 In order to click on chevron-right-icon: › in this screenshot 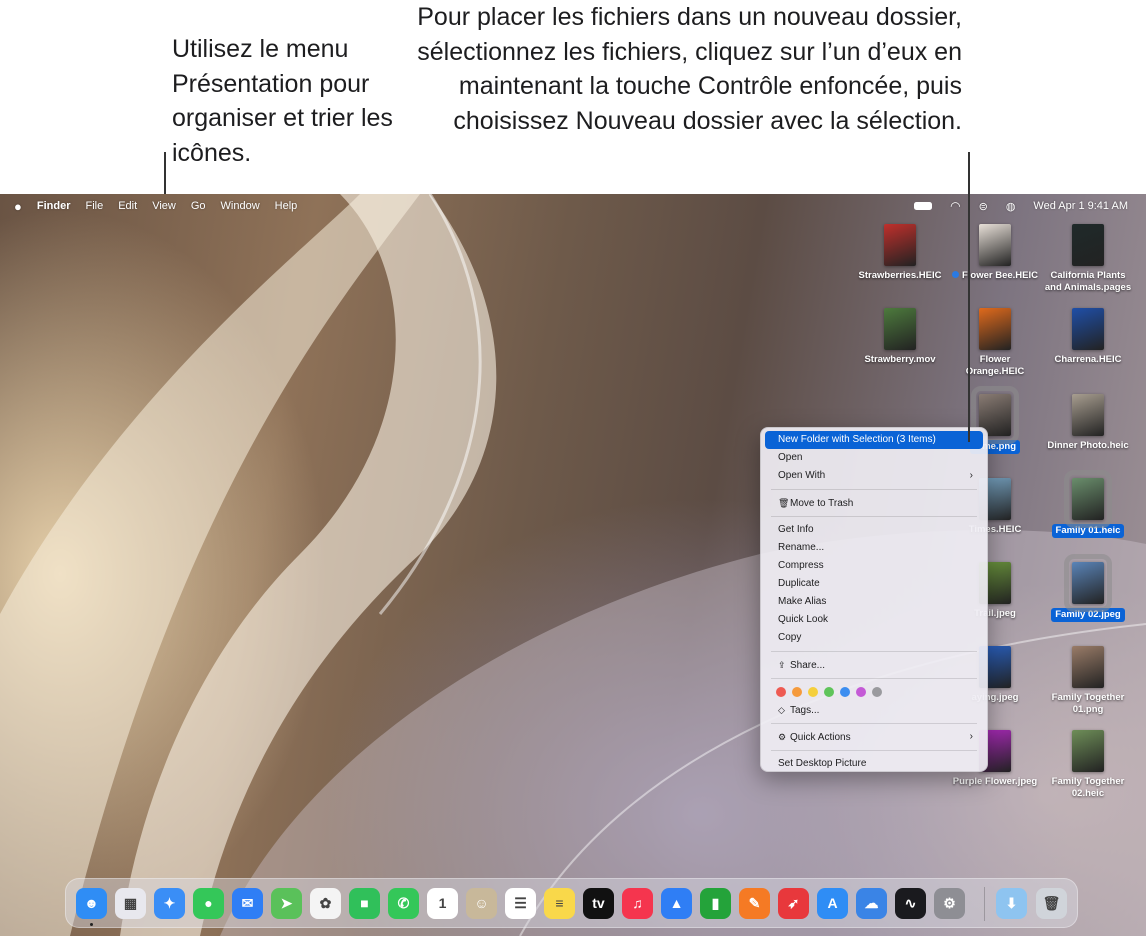, I will do `click(971, 736)`.